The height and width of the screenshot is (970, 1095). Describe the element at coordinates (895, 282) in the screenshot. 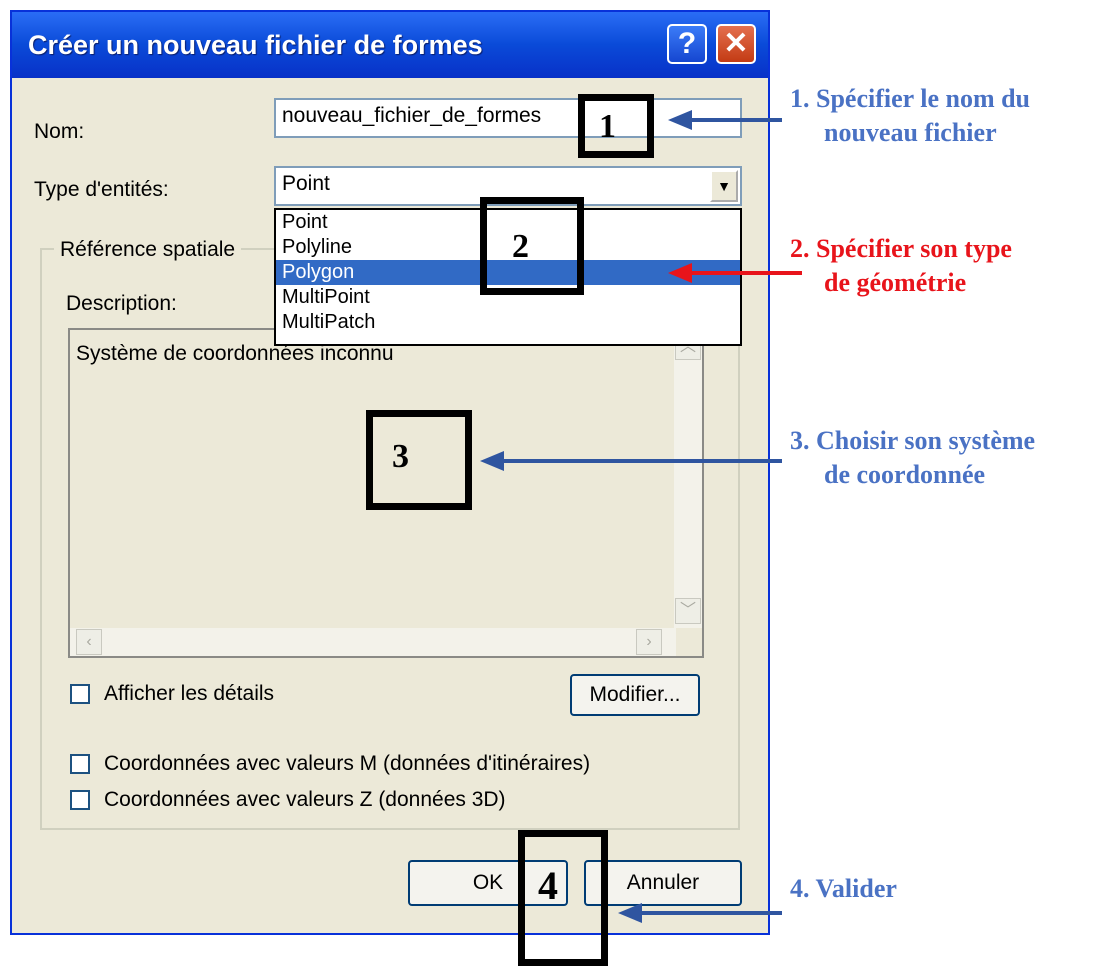

I see `annotation-2-line-2: de géométrie` at that location.